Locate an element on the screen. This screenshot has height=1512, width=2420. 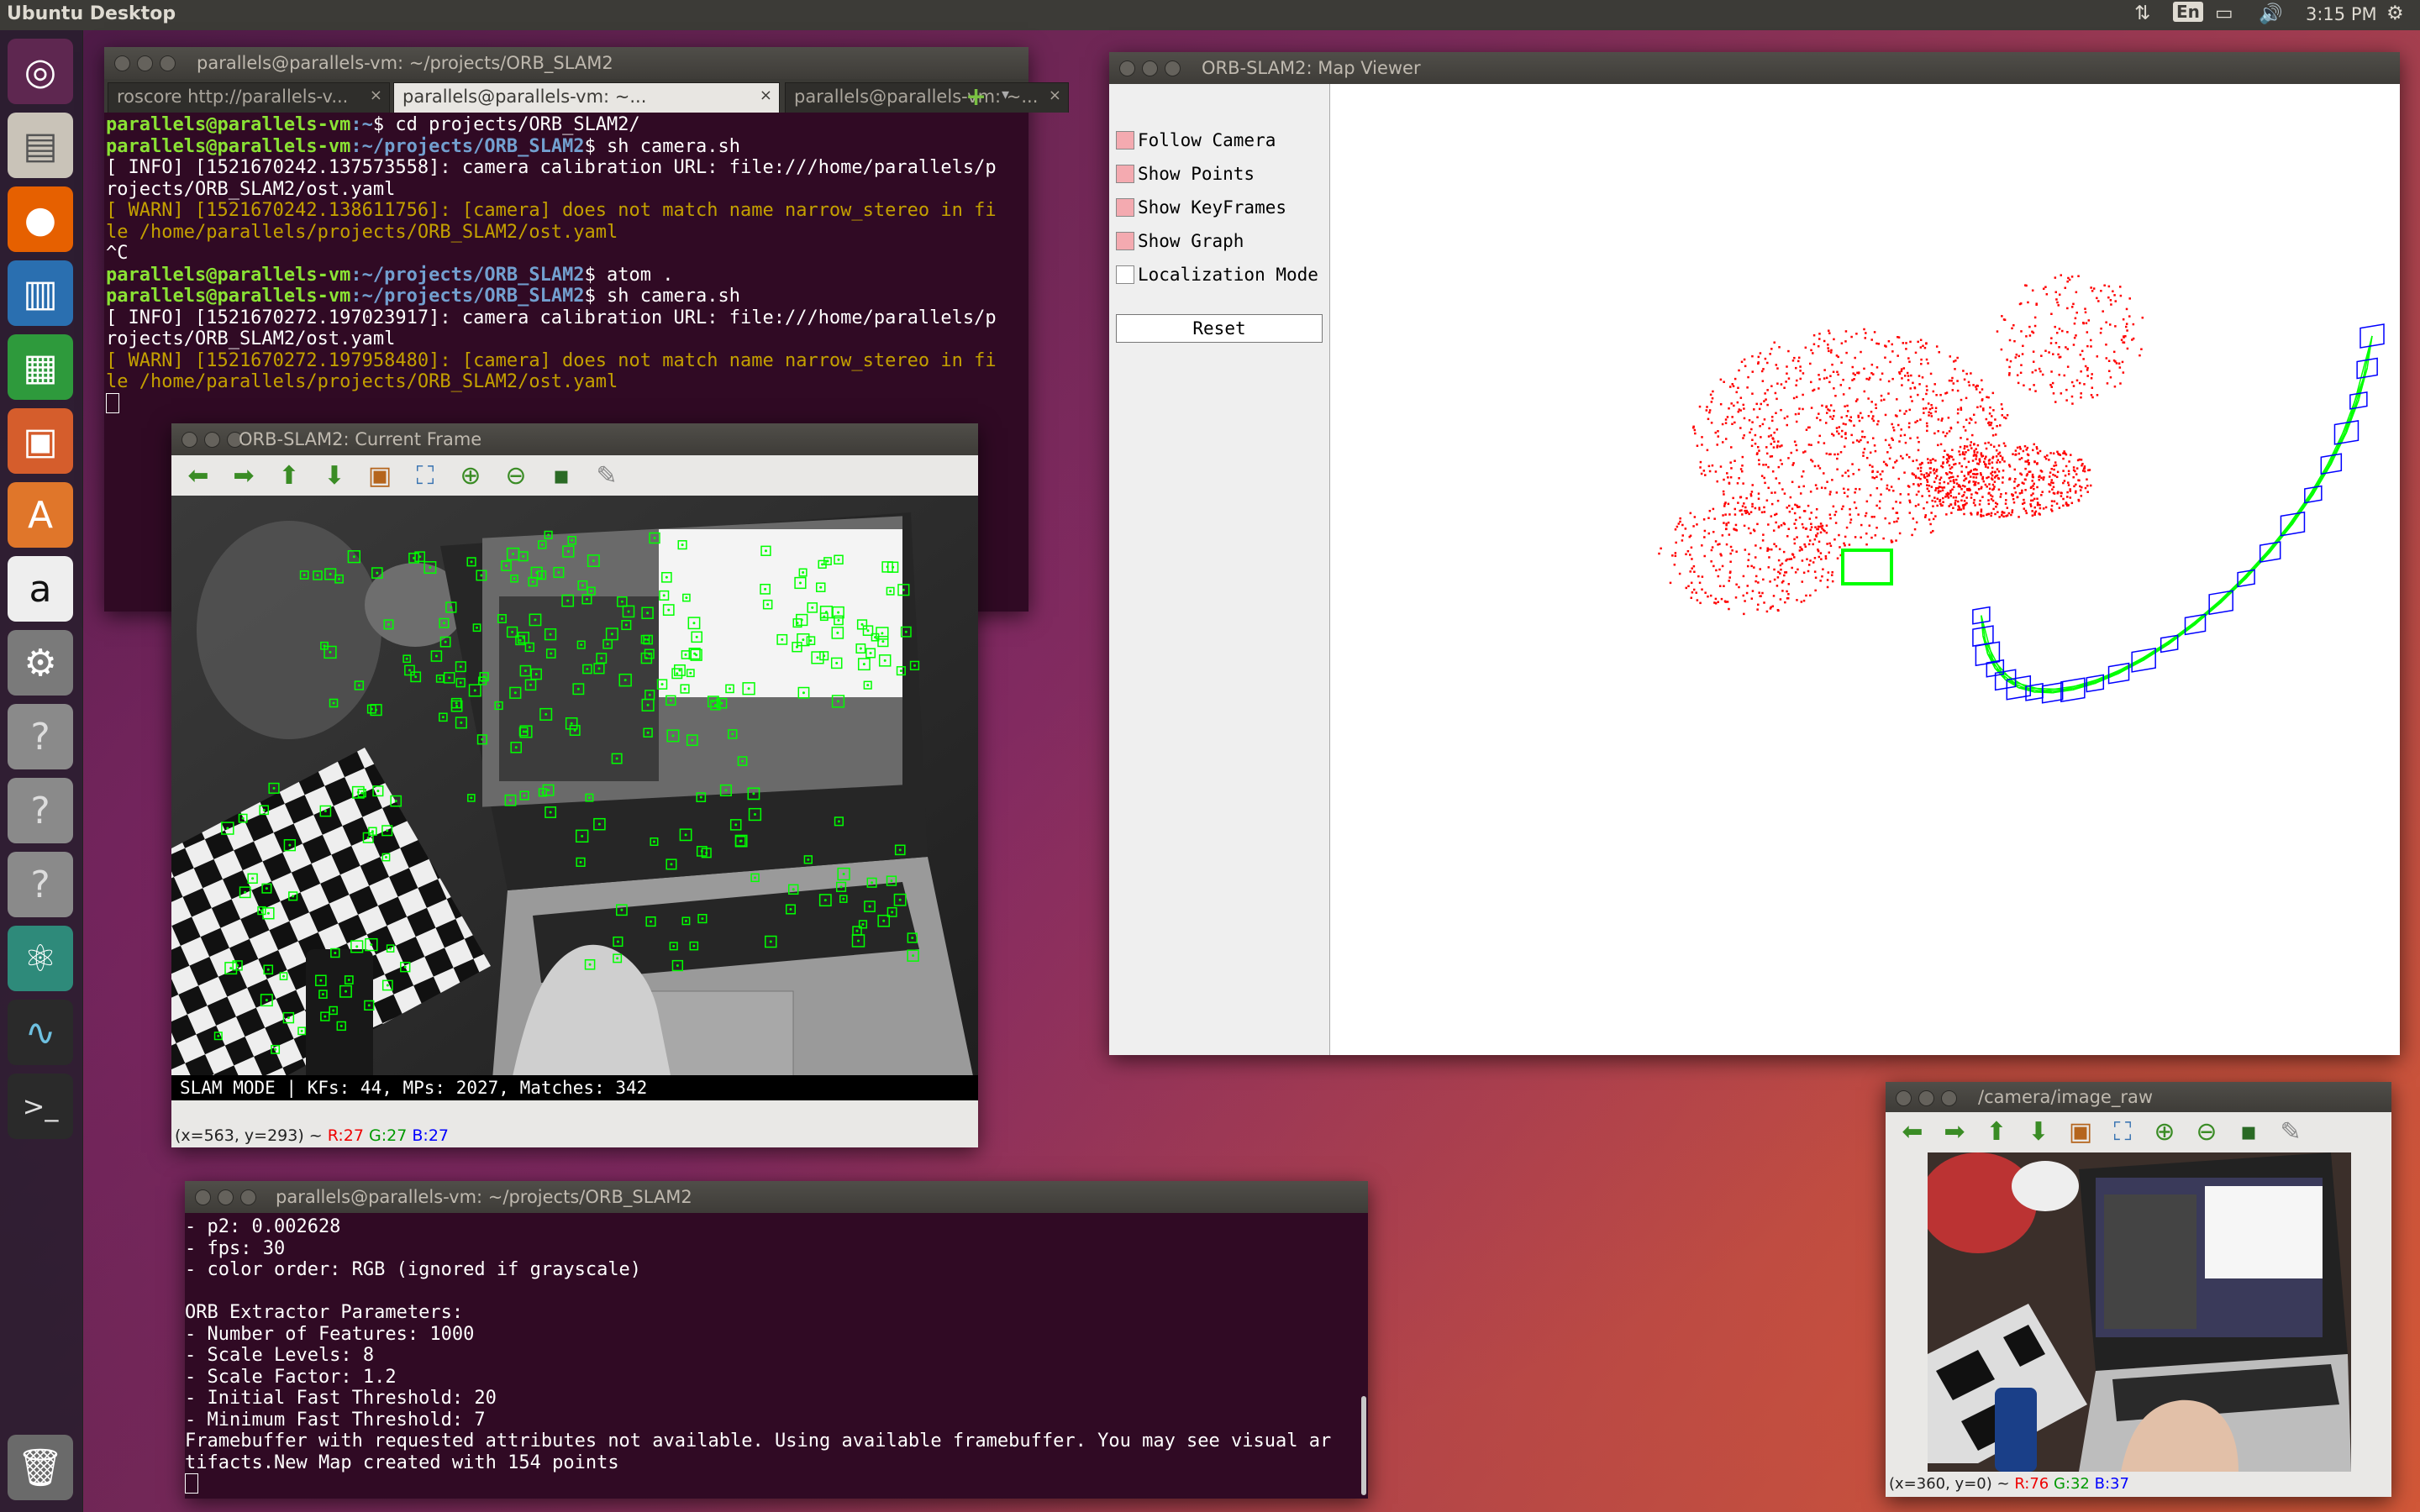
trash-icon: 🗑 is located at coordinates (40, 1467).